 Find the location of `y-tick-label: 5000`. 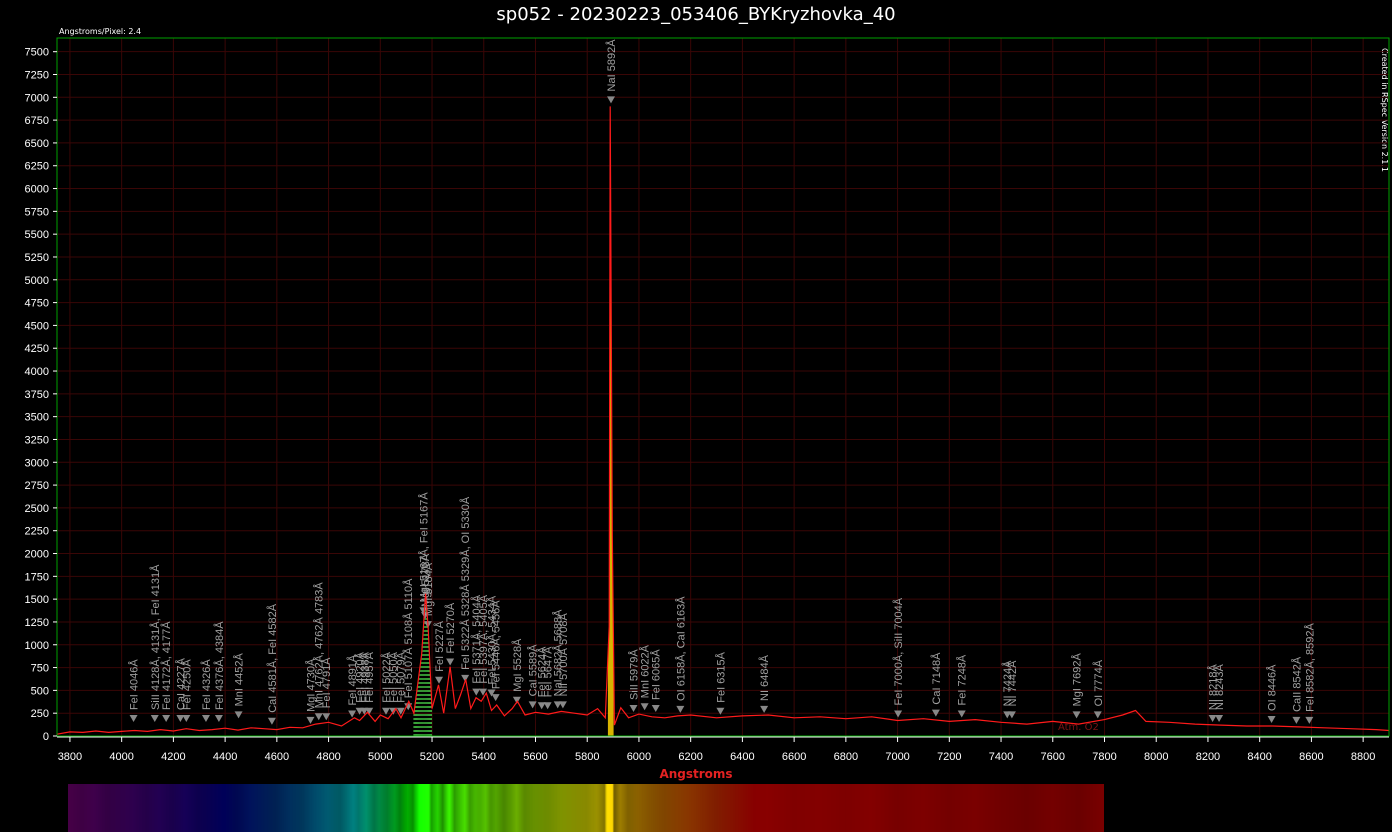

y-tick-label: 5000 is located at coordinates (37, 281).